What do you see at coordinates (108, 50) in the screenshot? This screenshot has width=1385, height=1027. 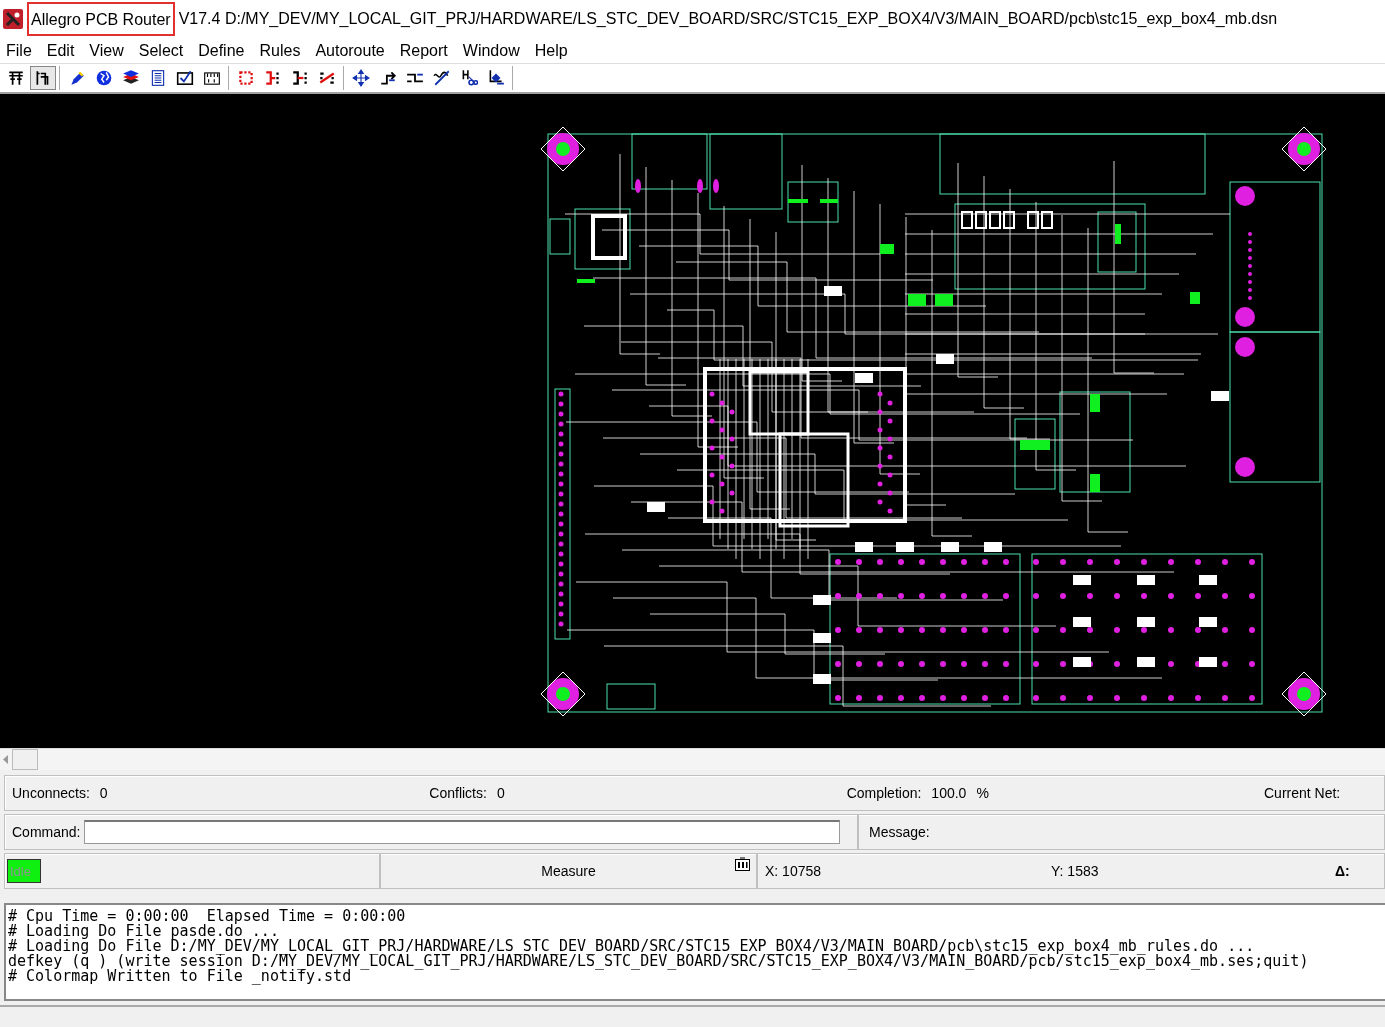 I see `menu-item: View` at bounding box center [108, 50].